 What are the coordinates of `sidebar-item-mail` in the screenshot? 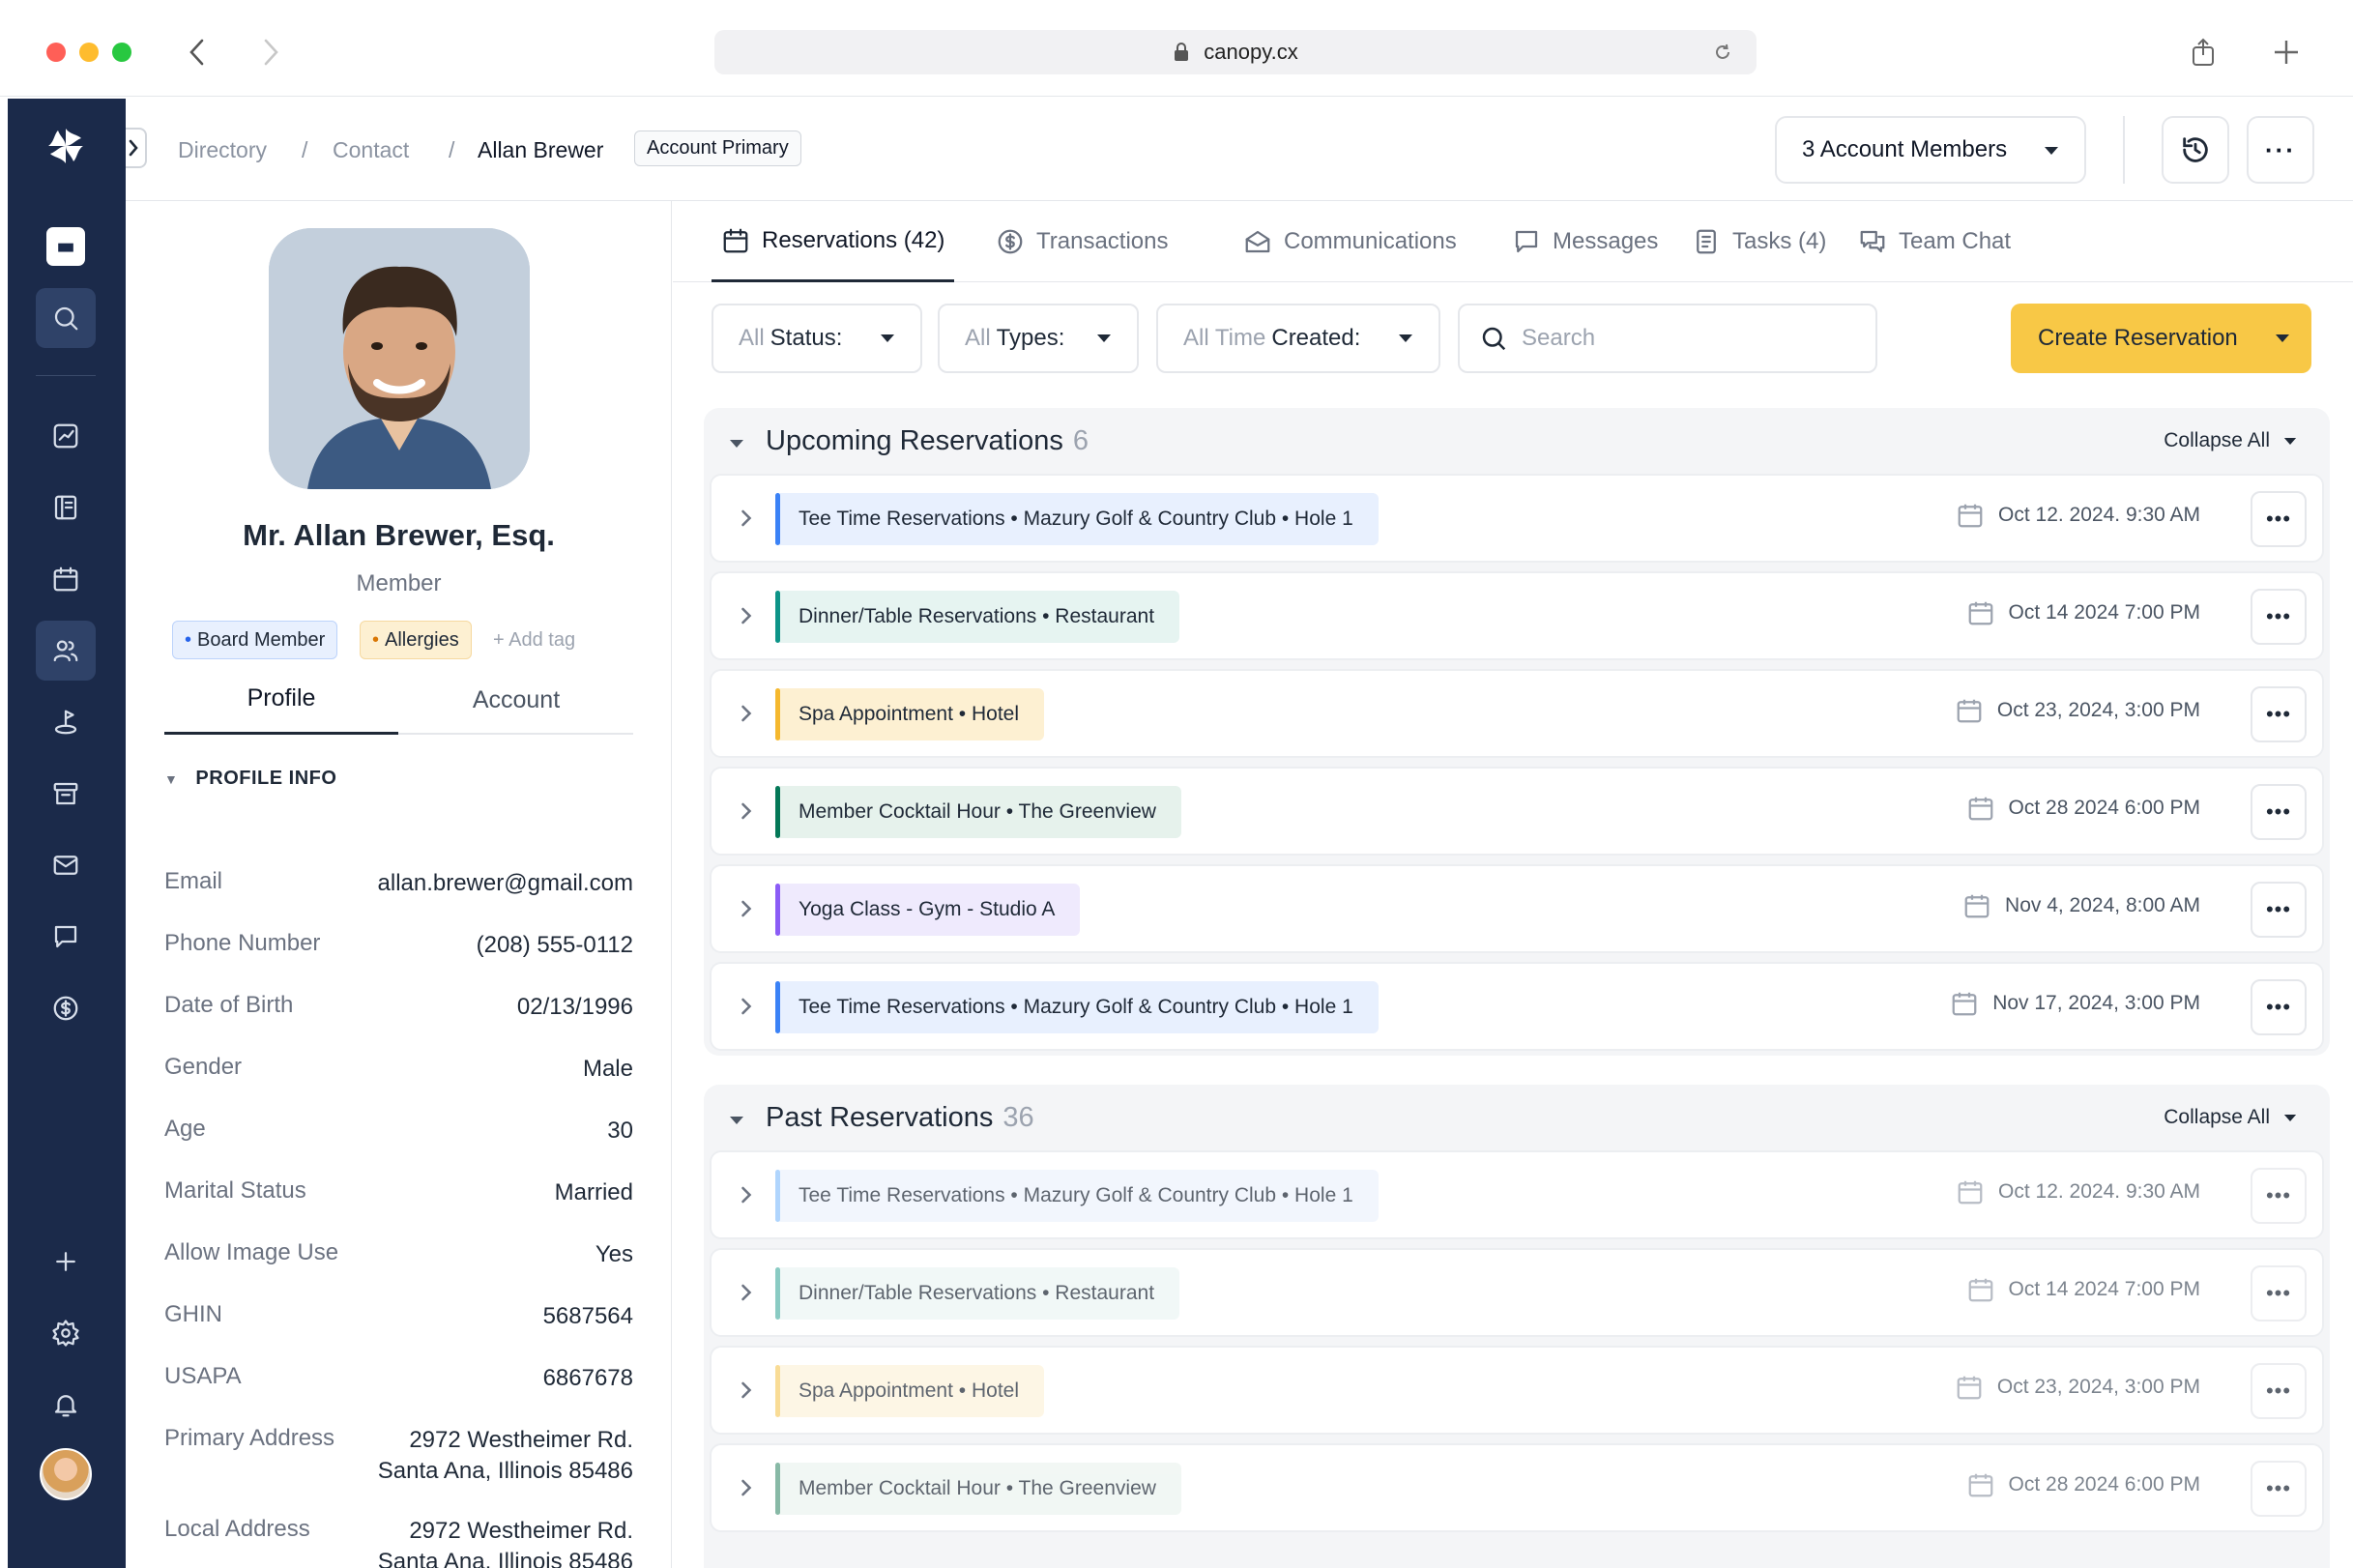 It's located at (66, 865).